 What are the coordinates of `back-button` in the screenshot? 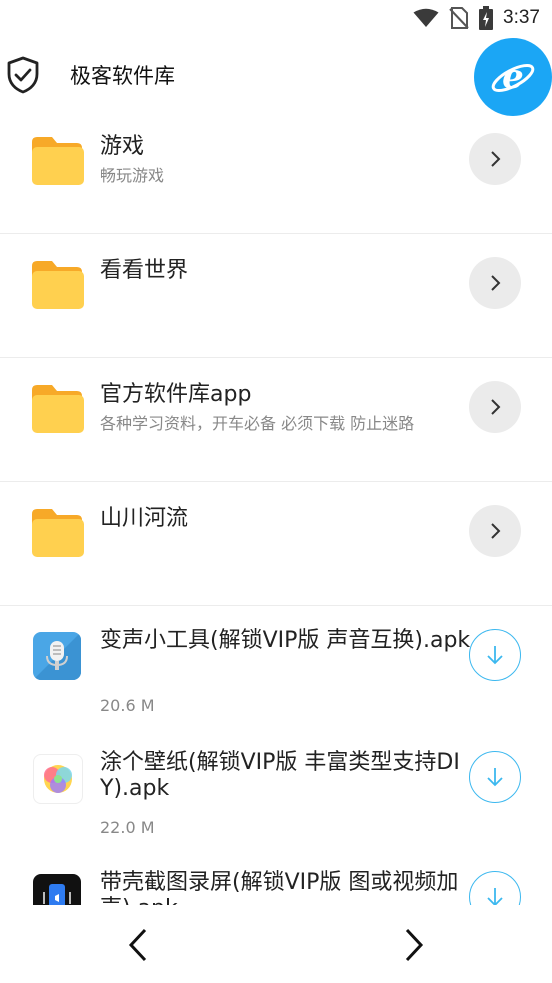 It's located at (138, 945).